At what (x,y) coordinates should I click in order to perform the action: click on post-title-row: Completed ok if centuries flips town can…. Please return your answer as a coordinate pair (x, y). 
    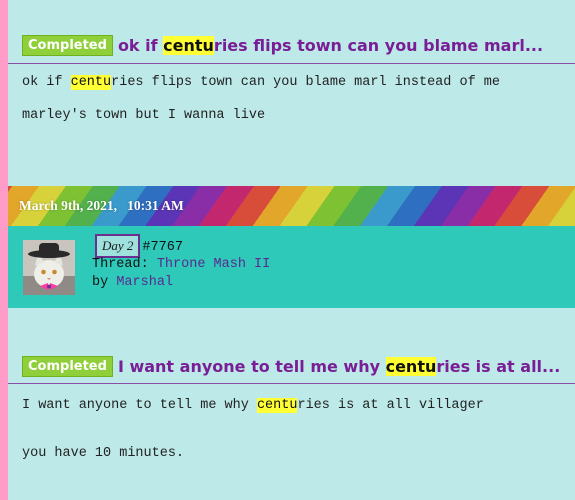
    Looking at the image, I should click on (282, 45).